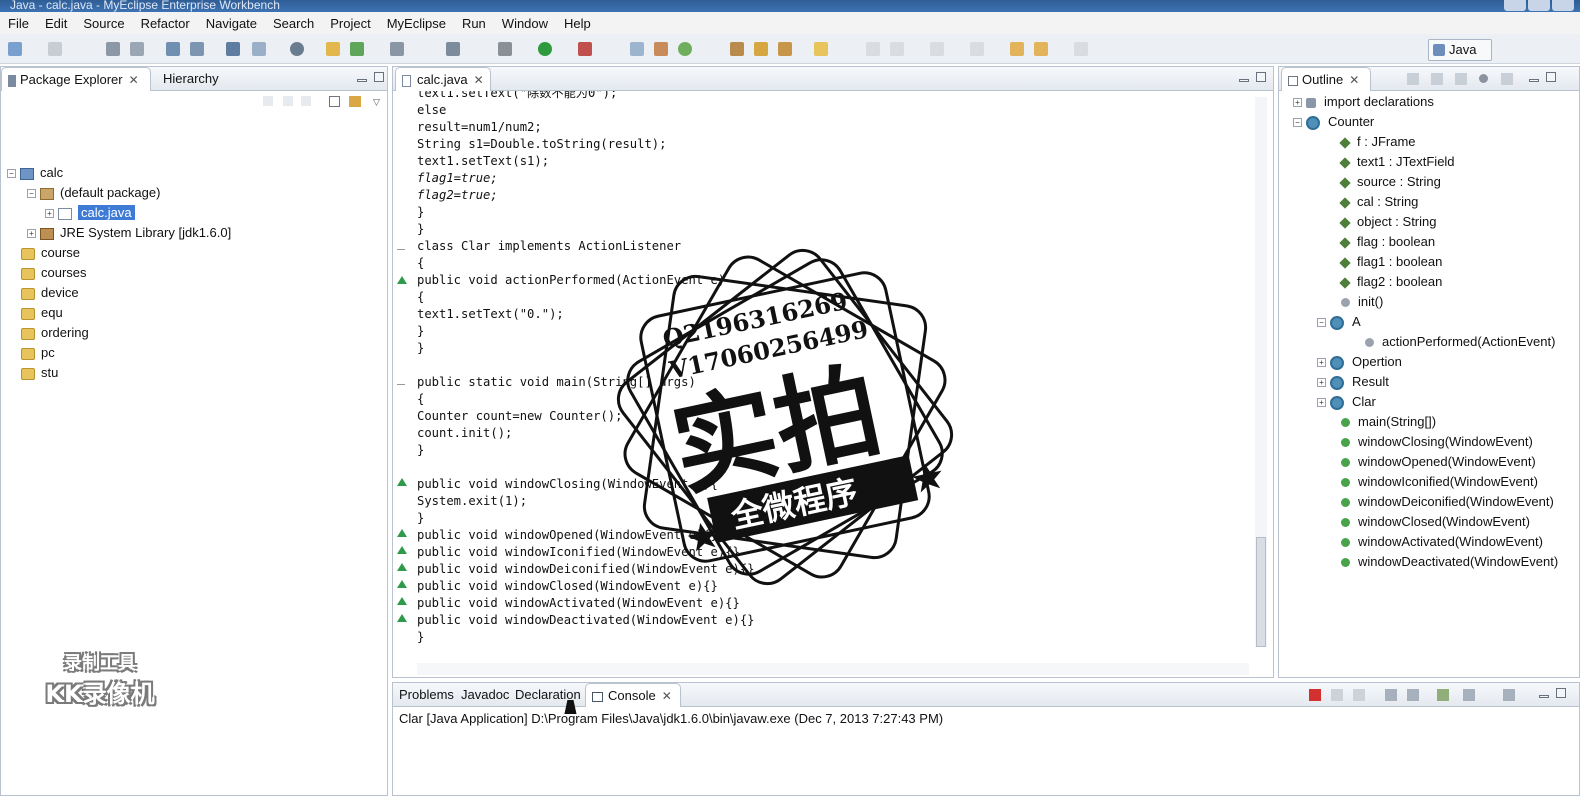 This screenshot has width=1580, height=796. Describe the element at coordinates (1363, 102) in the screenshot. I see `outline-item: + import declarations` at that location.